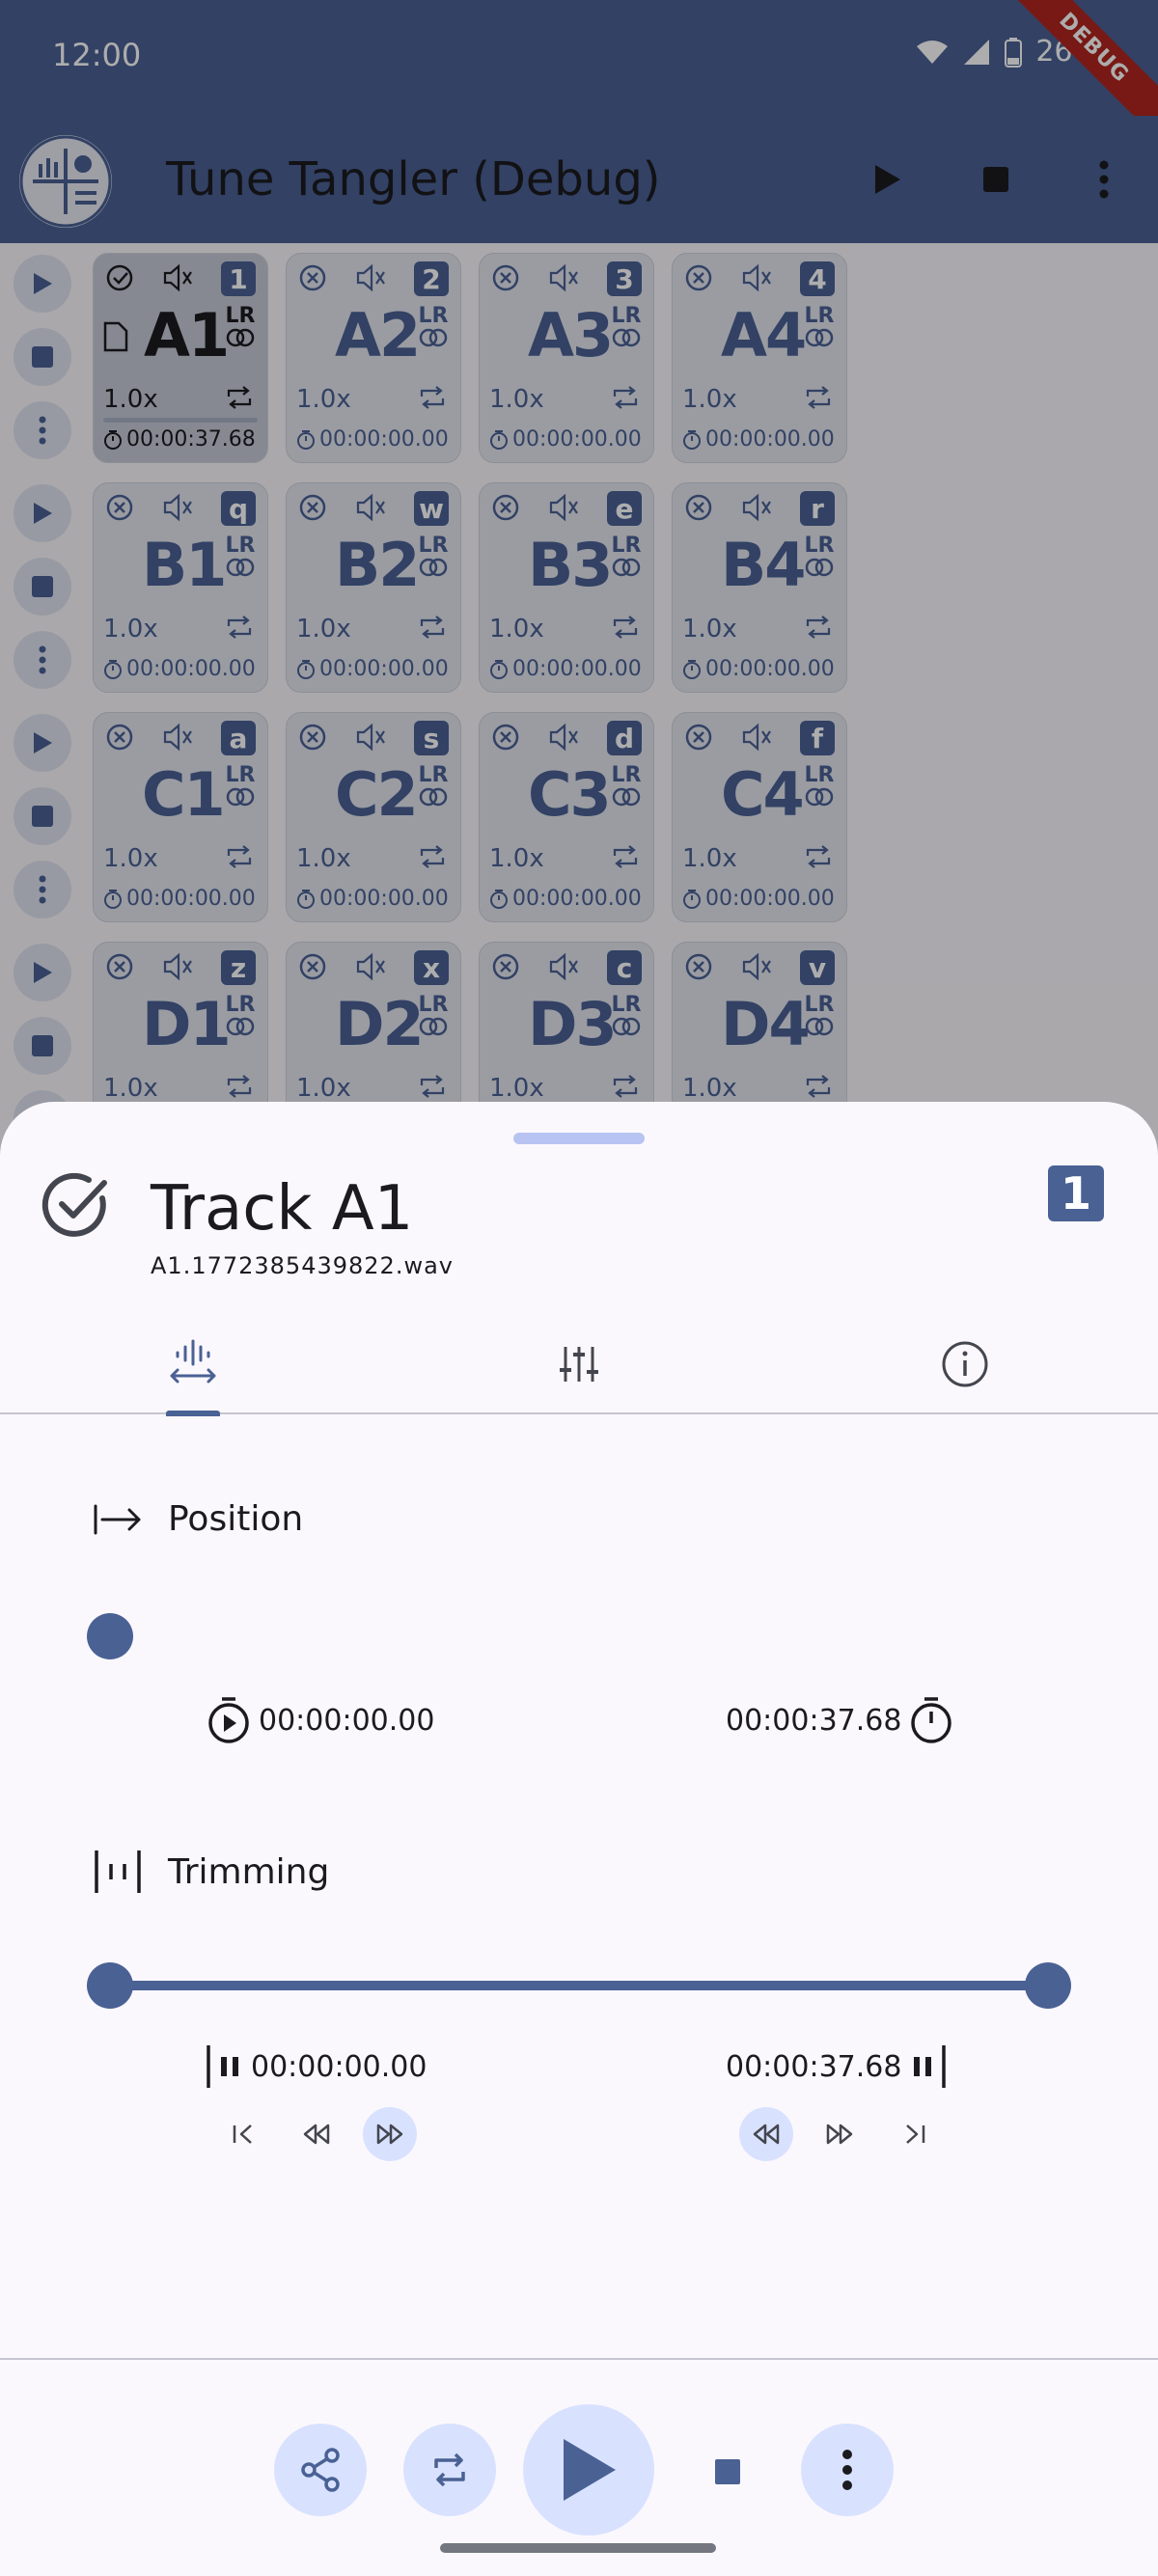 The image size is (1158, 2576). Describe the element at coordinates (579, 1636) in the screenshot. I see `position-slider` at that location.